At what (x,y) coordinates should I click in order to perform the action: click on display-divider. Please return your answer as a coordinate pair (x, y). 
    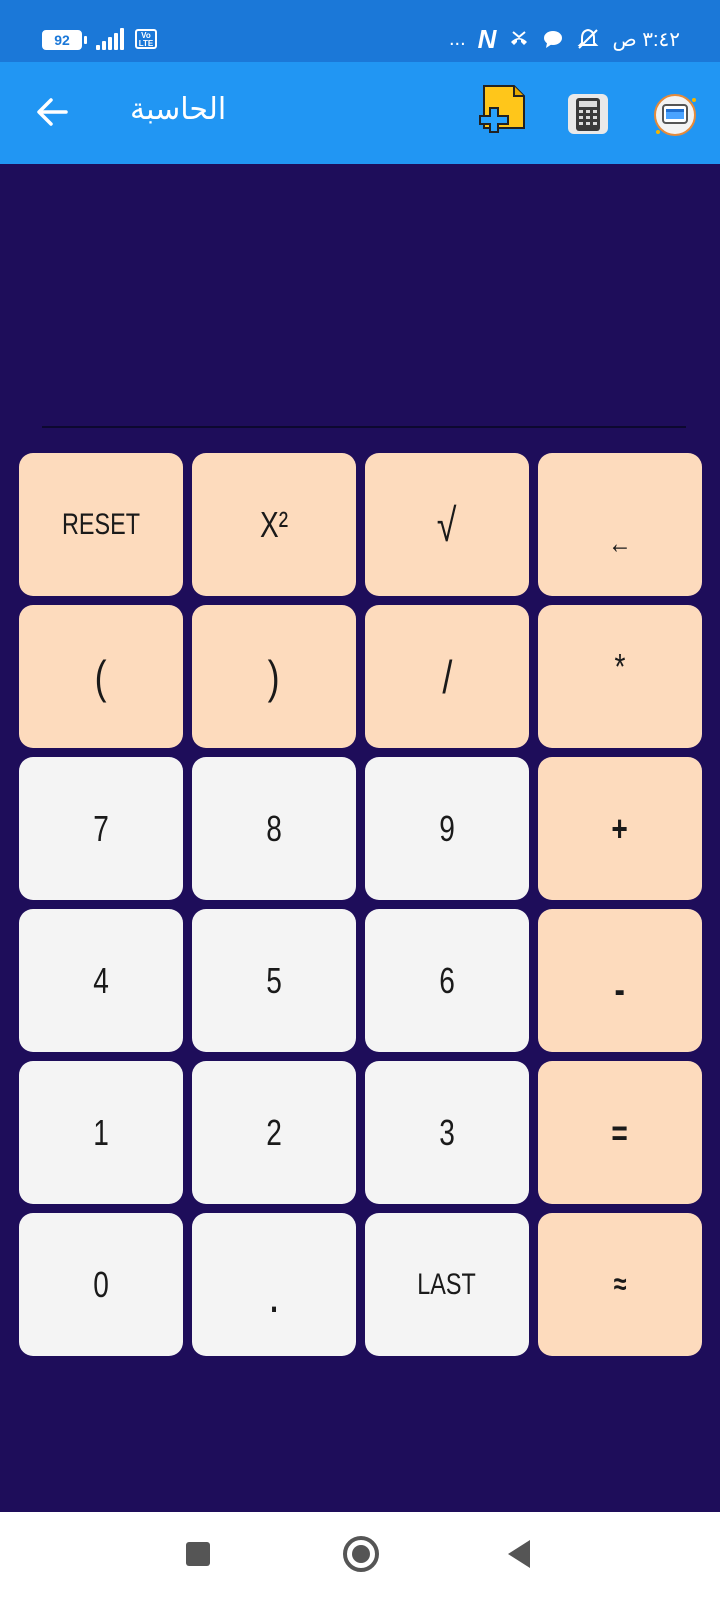
    Looking at the image, I should click on (364, 427).